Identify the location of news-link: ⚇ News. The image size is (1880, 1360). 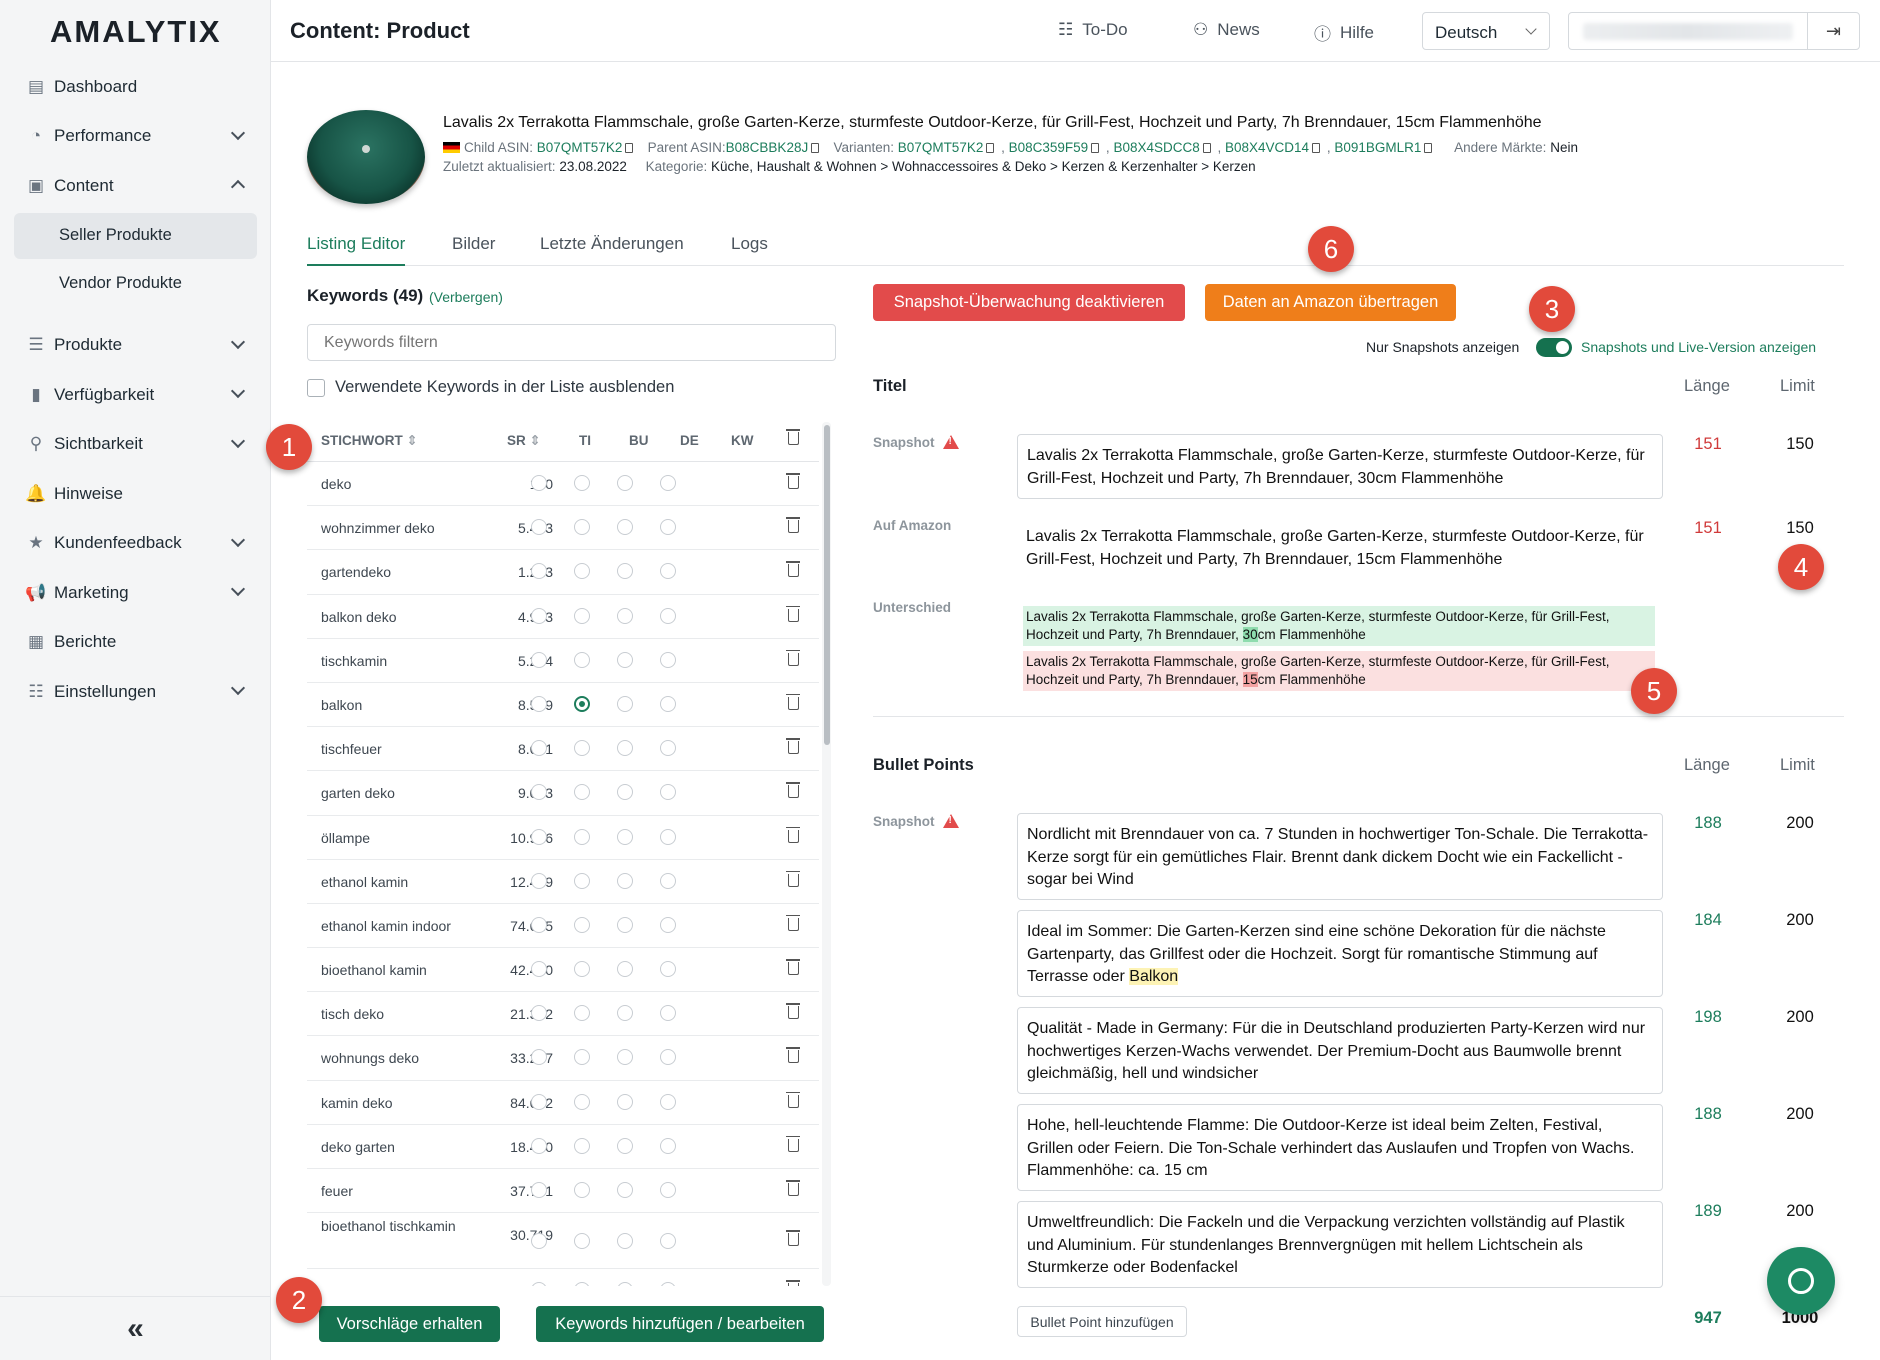
(1226, 30).